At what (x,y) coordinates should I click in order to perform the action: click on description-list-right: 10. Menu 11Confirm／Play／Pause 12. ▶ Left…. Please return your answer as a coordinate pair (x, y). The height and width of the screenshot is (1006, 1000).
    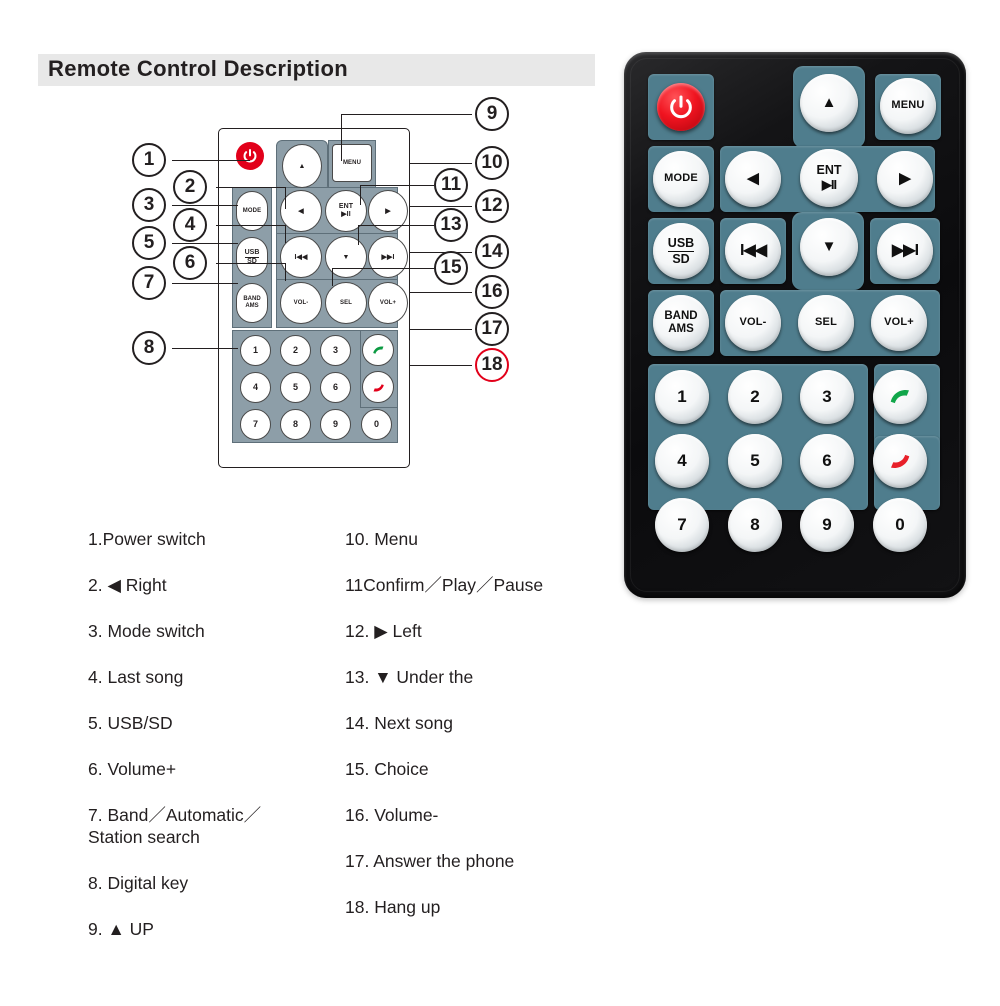
    Looking at the image, I should click on (485, 735).